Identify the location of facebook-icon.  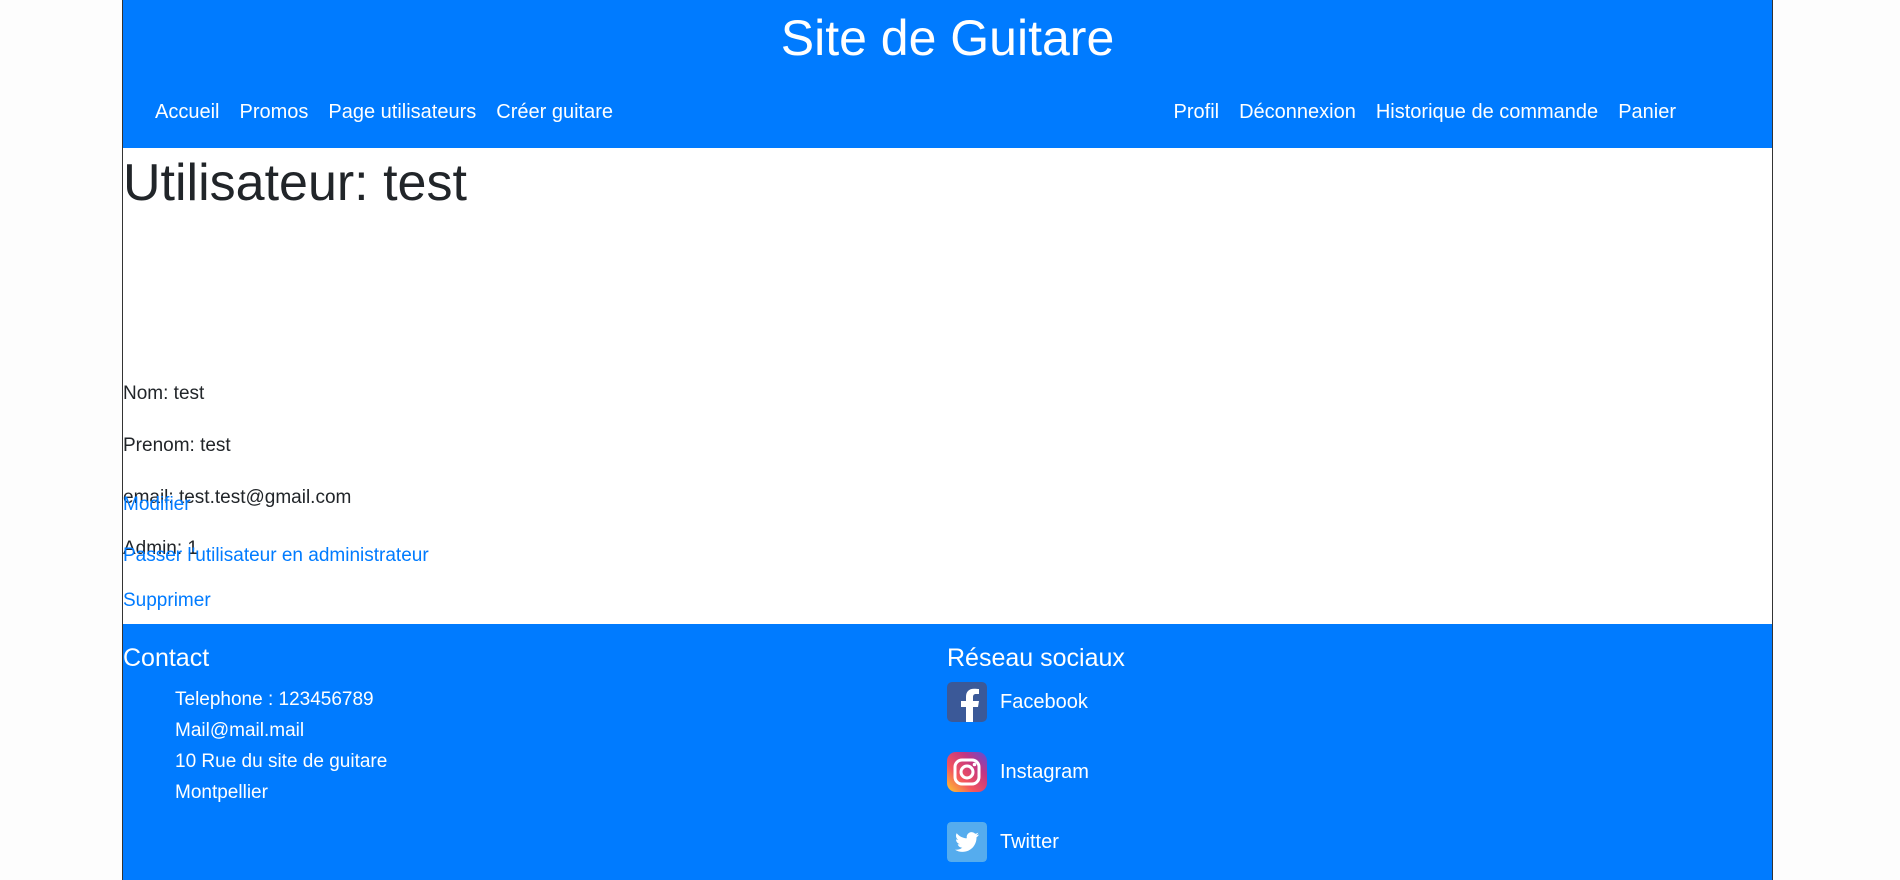
(967, 702).